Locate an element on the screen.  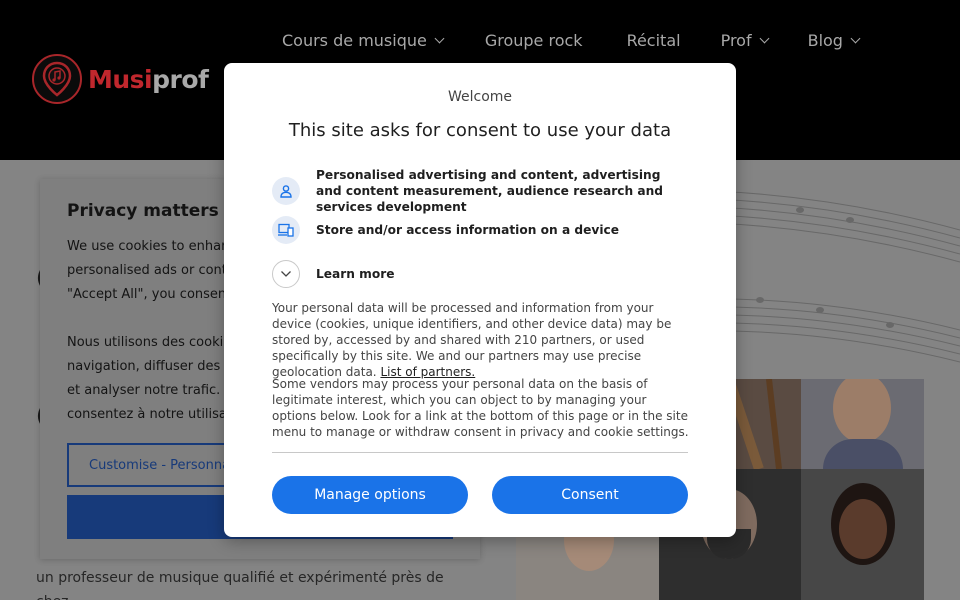
learn-more-label: Learn more is located at coordinates (355, 274).